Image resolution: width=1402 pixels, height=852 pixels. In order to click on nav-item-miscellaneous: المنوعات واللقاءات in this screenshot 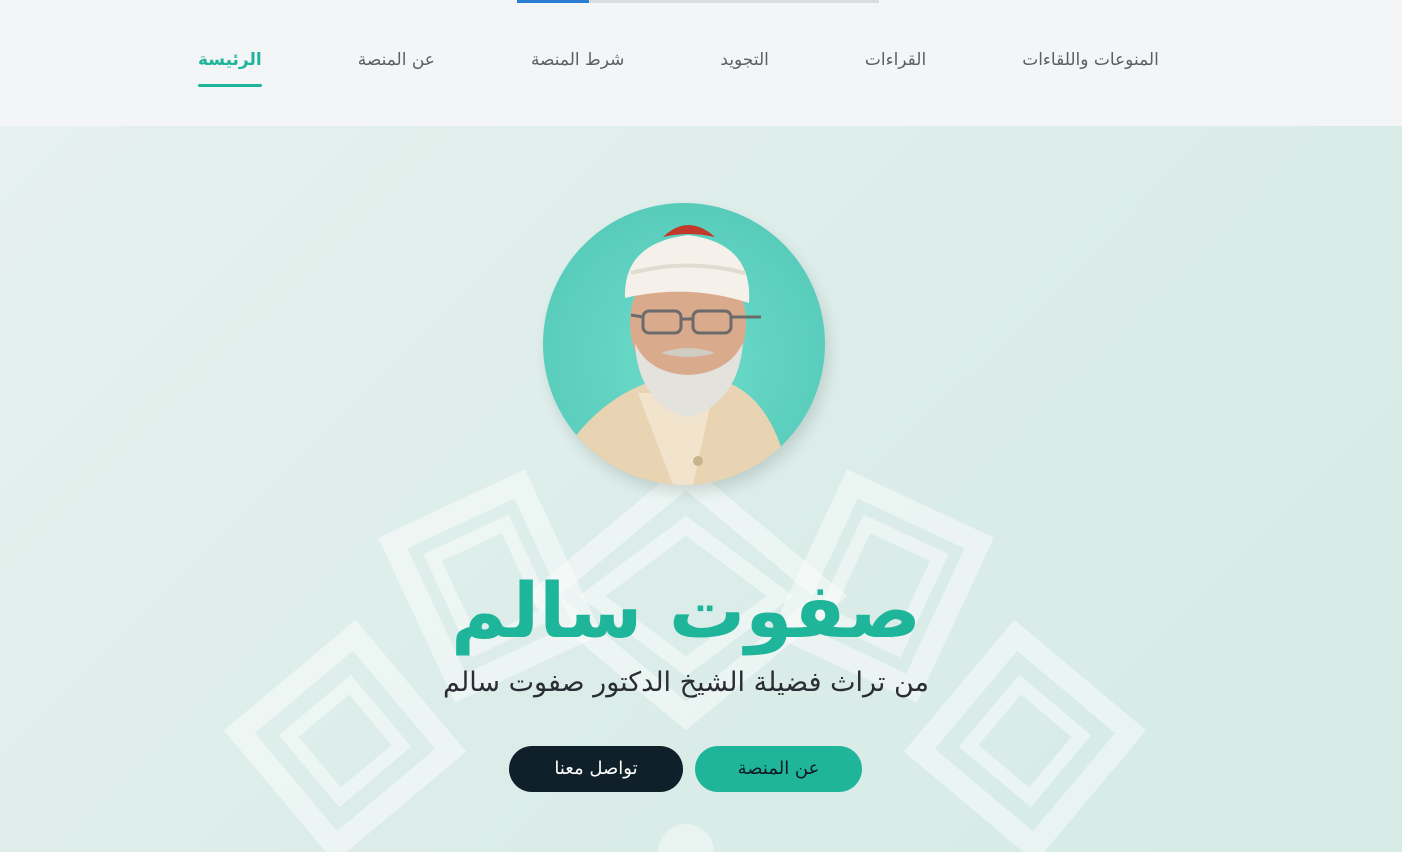, I will do `click(1090, 68)`.